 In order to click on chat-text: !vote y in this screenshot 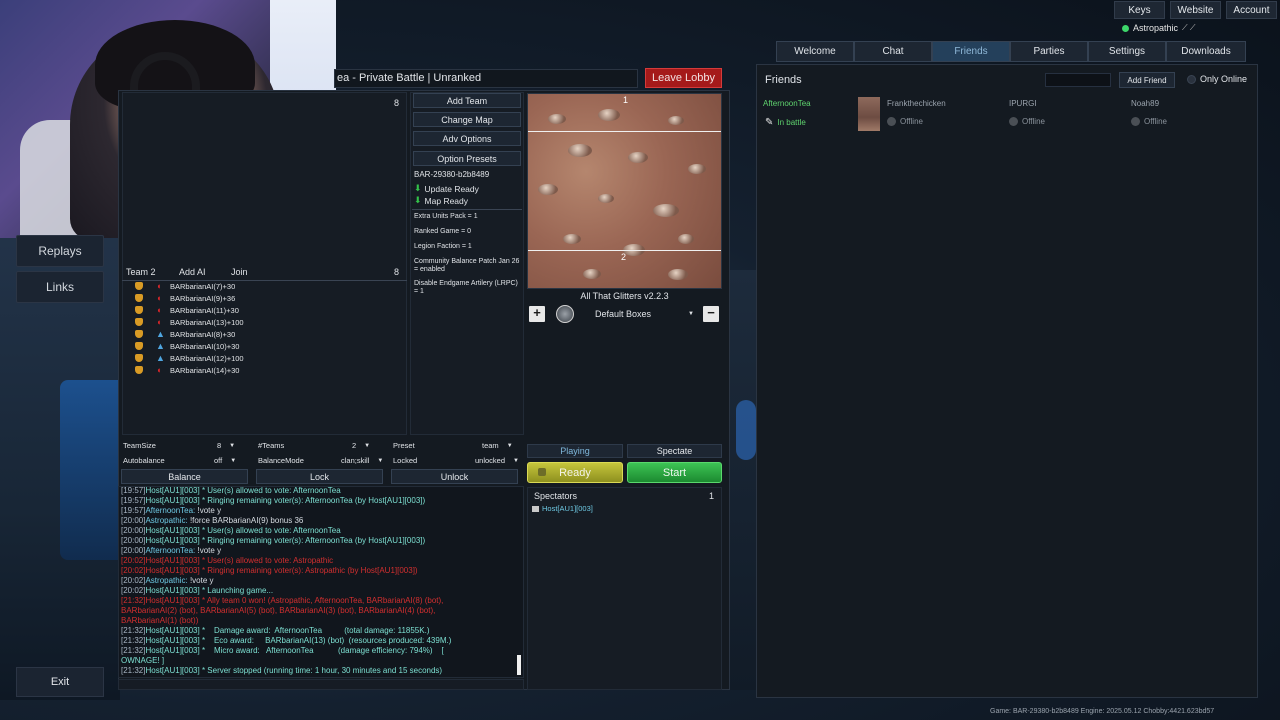, I will do `click(200, 580)`.